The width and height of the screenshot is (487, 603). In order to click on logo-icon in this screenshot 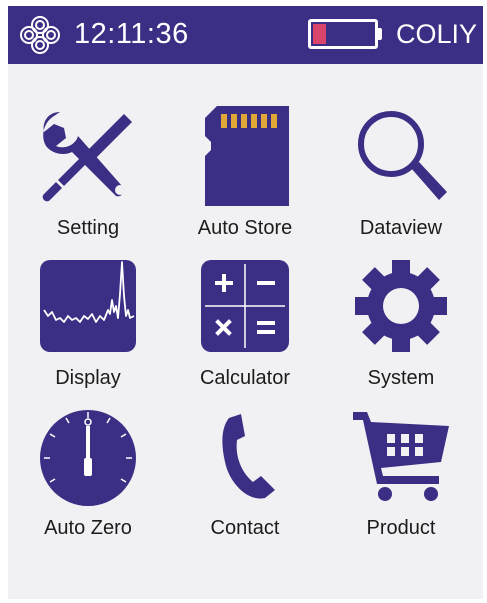, I will do `click(40, 35)`.